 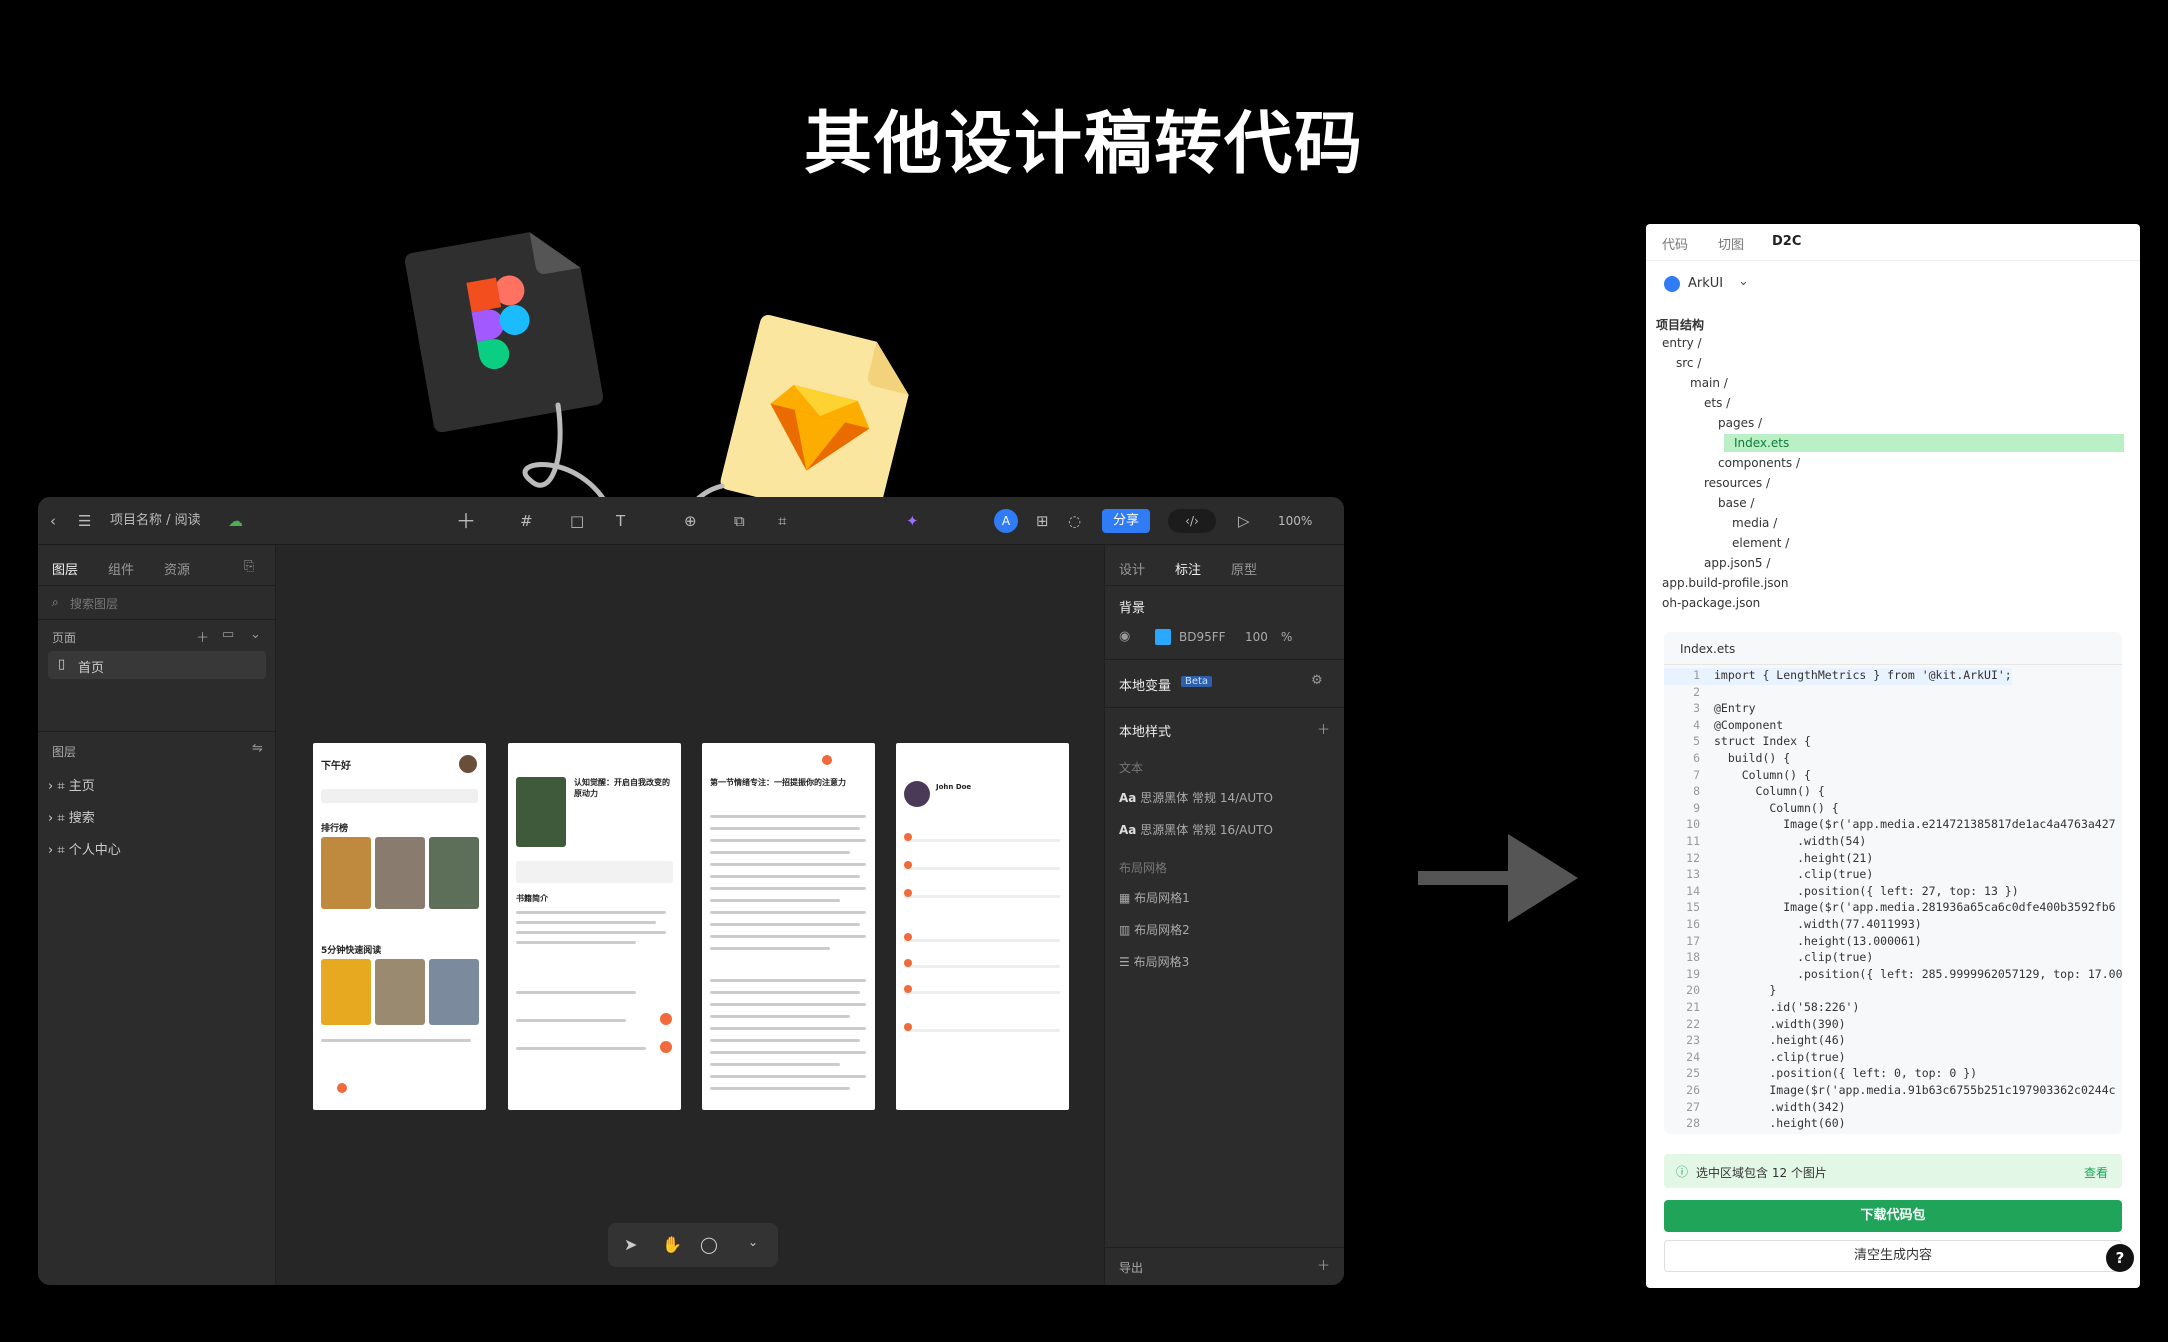 I want to click on grid-style-item: ☰ 布局网格3, so click(x=1154, y=961).